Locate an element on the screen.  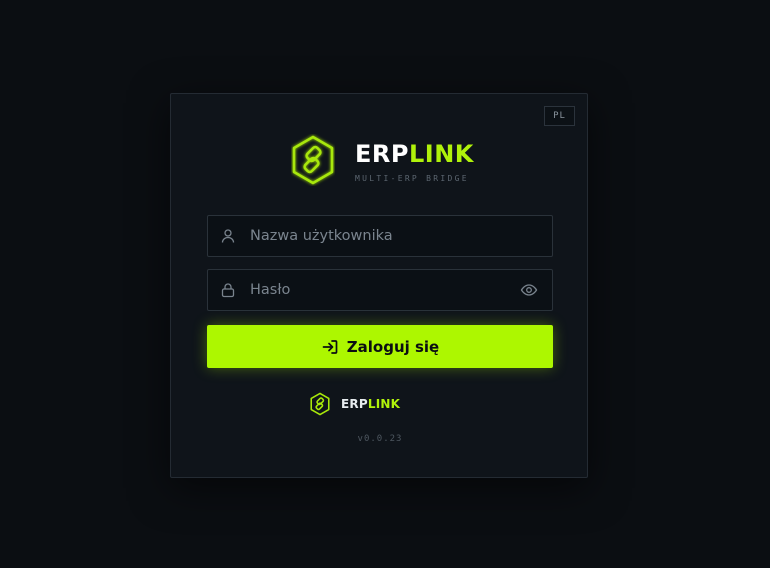
brand-name: ERPLINK is located at coordinates (414, 154).